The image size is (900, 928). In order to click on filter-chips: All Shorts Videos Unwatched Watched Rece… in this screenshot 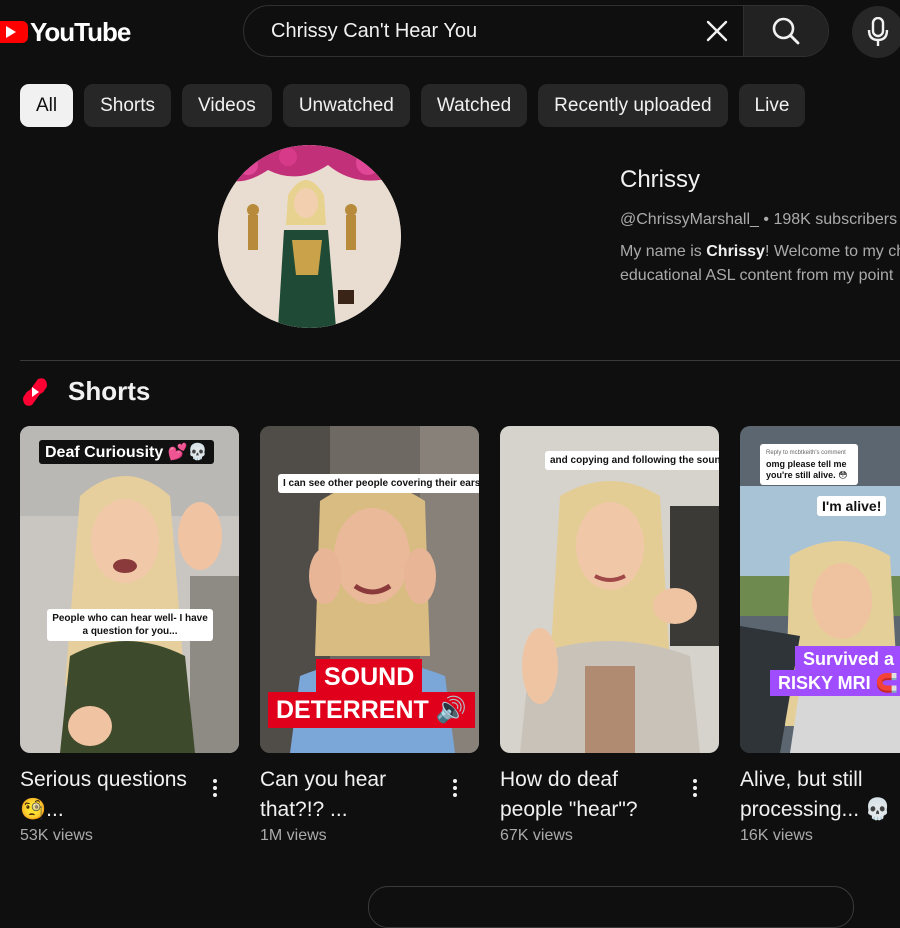, I will do `click(413, 105)`.